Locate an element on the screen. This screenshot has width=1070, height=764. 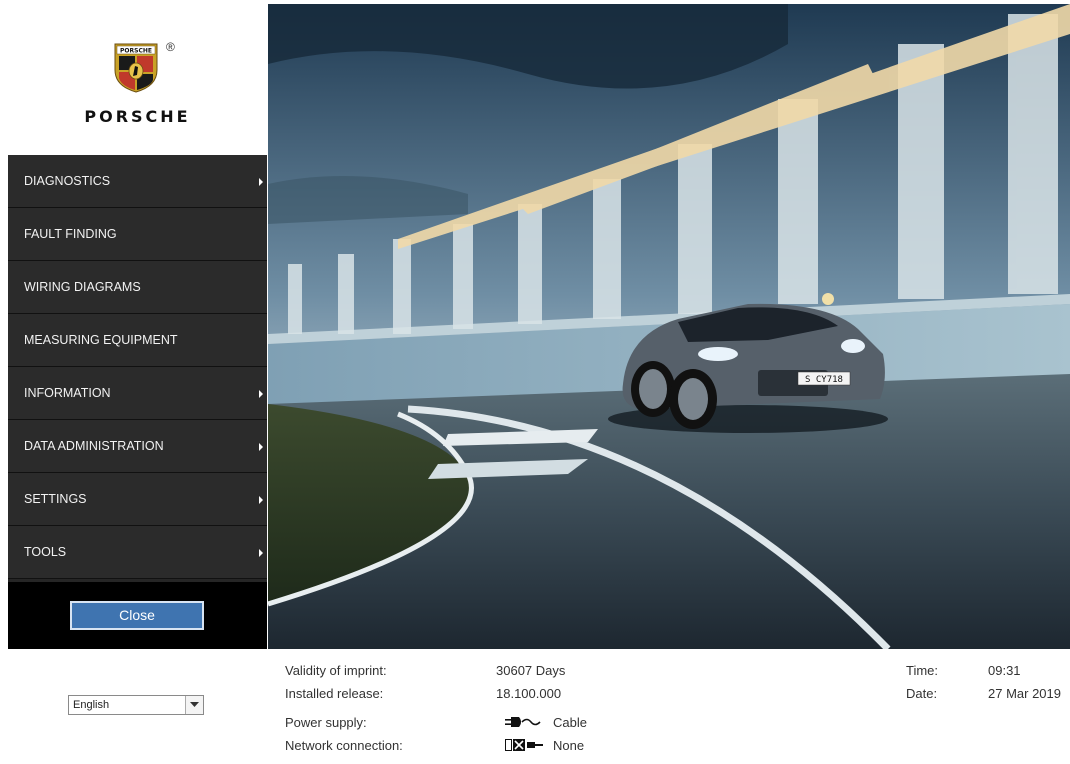
time-label: Time: is located at coordinates (922, 670).